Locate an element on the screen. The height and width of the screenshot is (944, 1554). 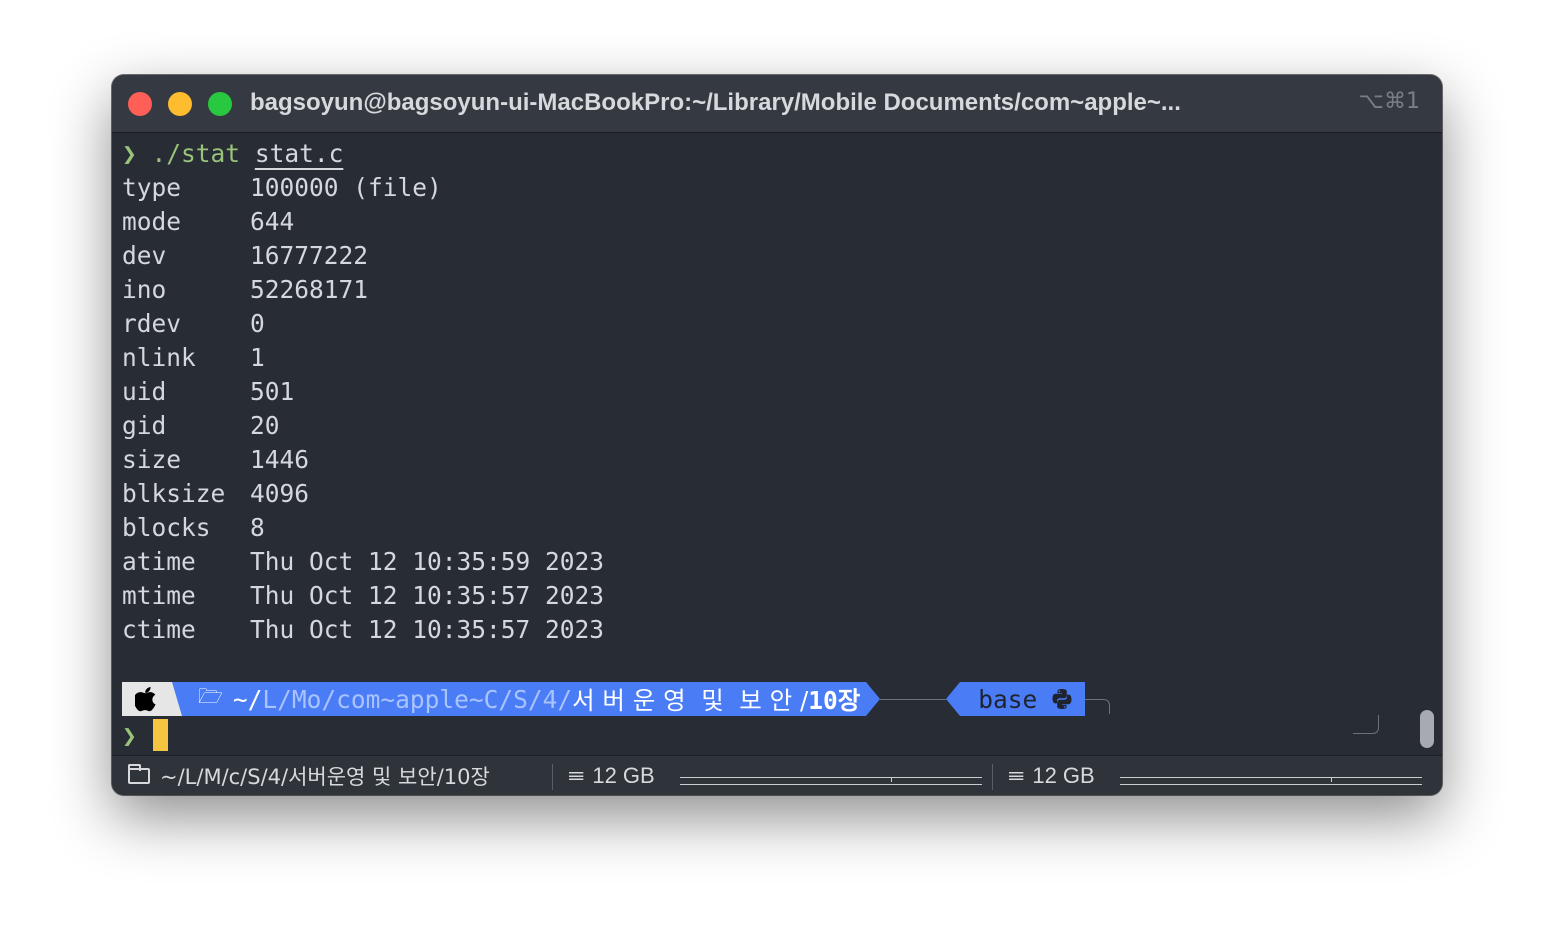
prompt-symbol: ❯ is located at coordinates (129, 153).